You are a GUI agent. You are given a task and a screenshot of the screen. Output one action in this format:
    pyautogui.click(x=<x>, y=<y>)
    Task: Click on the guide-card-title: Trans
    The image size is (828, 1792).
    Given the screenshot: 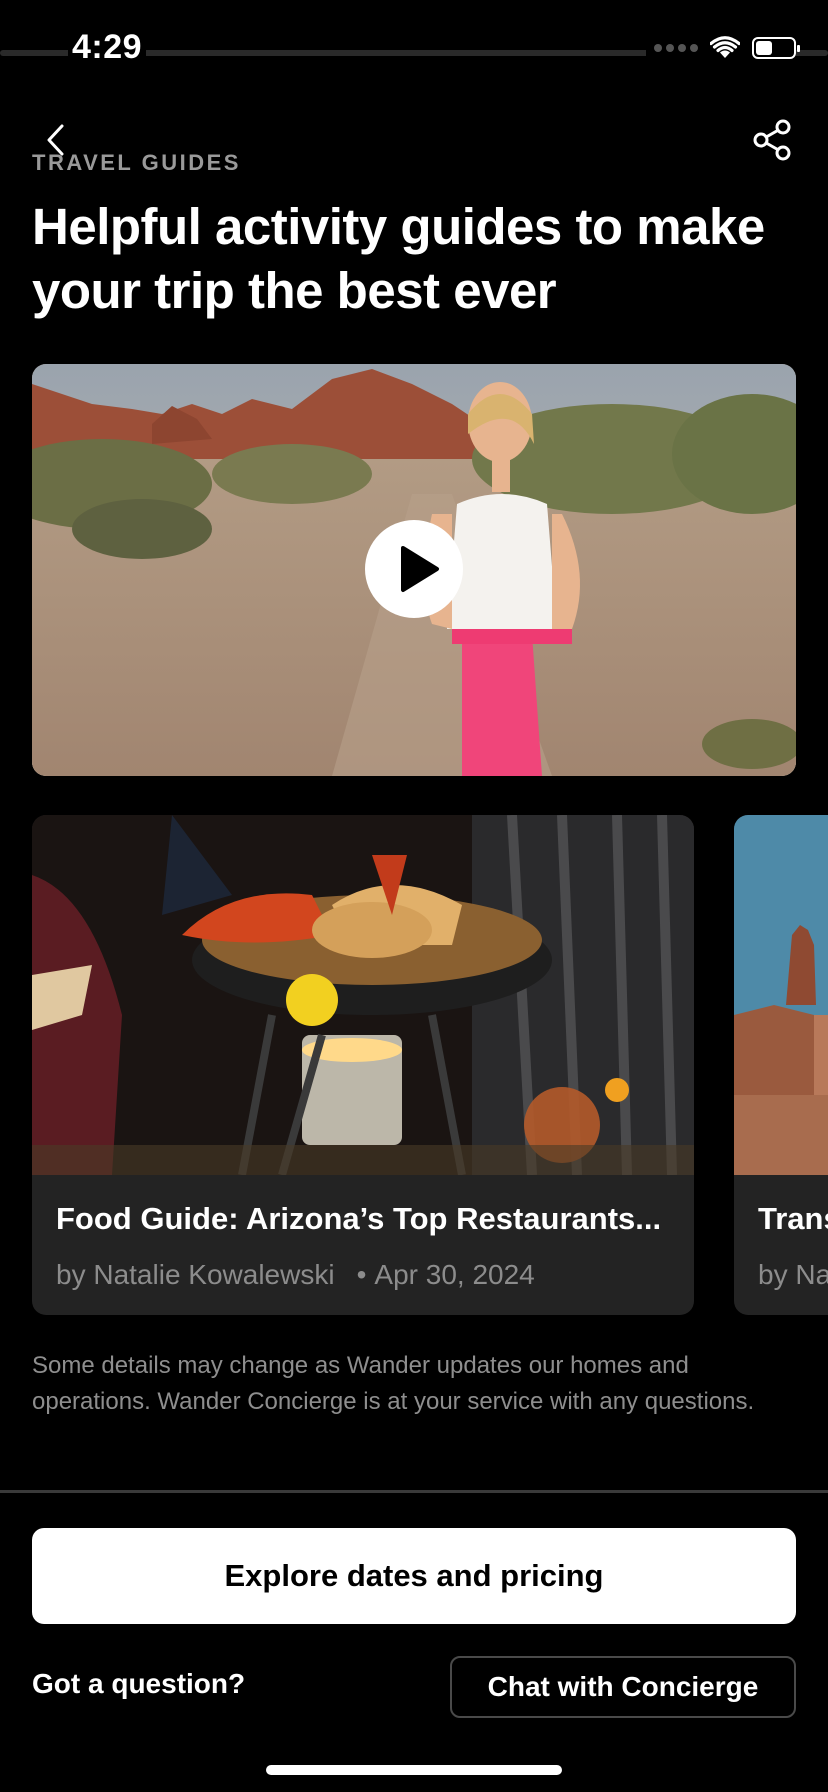 What is the action you would take?
    pyautogui.click(x=793, y=1218)
    